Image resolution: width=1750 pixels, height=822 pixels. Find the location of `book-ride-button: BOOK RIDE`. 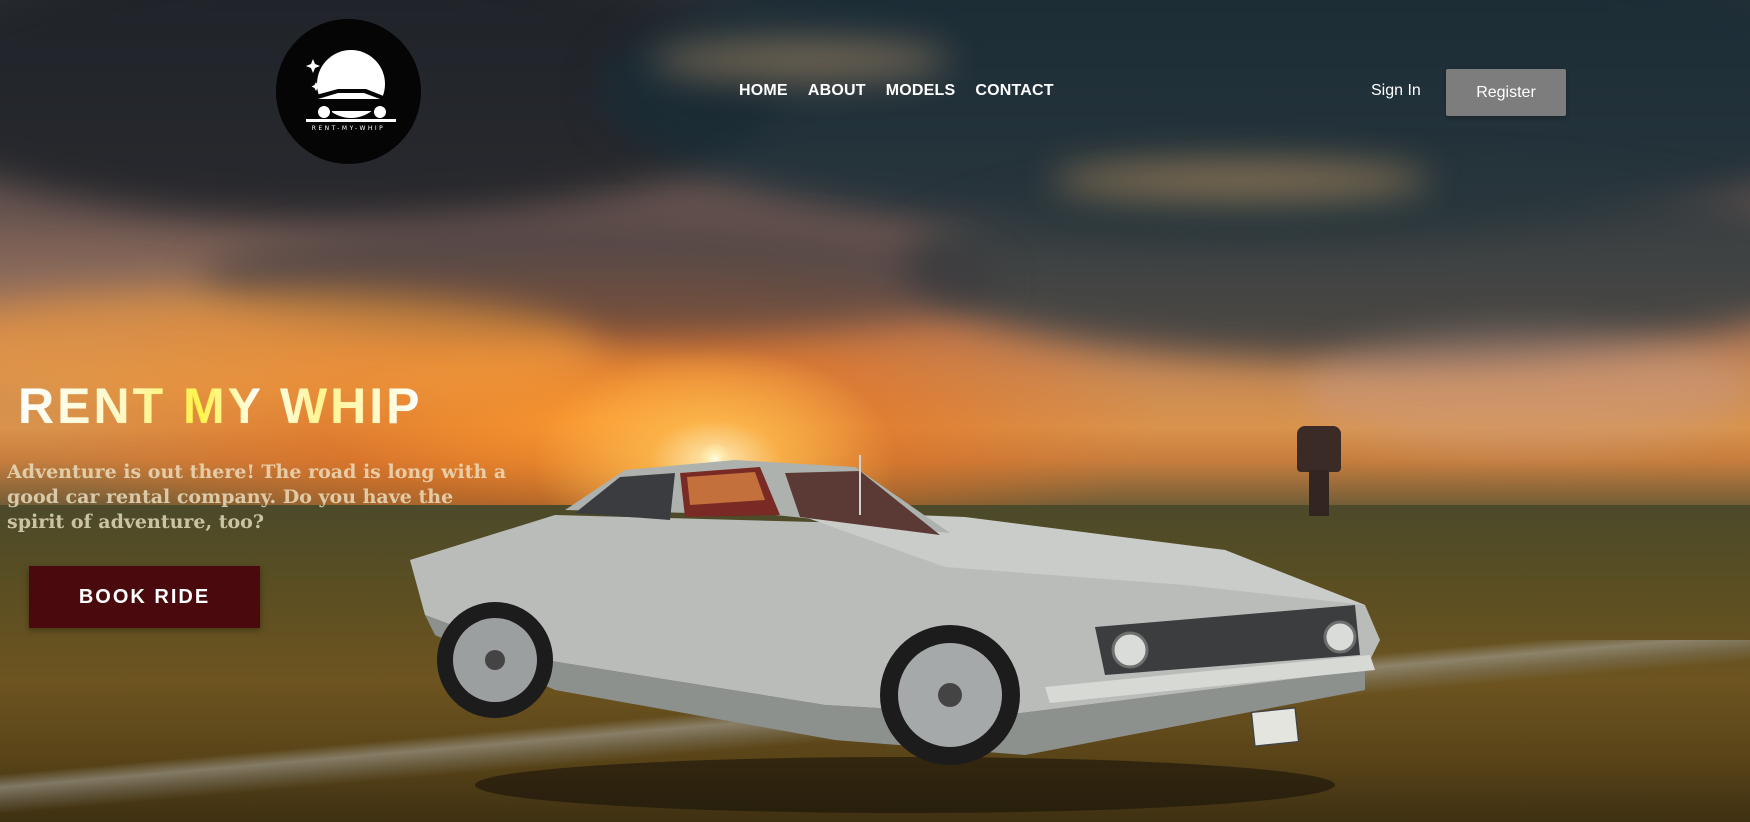

book-ride-button: BOOK RIDE is located at coordinates (144, 597).